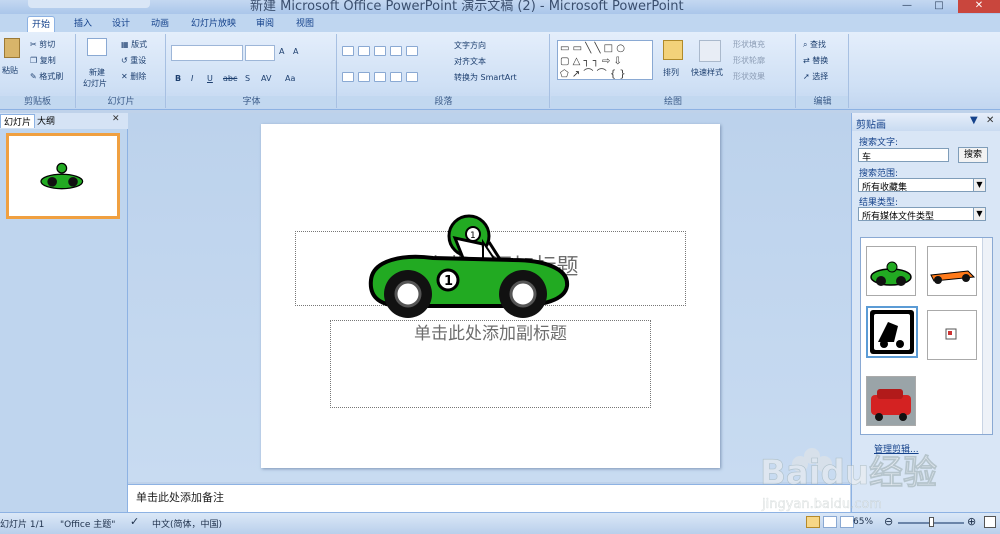  What do you see at coordinates (295, 52) in the screenshot?
I see `shrink-font-button: A` at bounding box center [295, 52].